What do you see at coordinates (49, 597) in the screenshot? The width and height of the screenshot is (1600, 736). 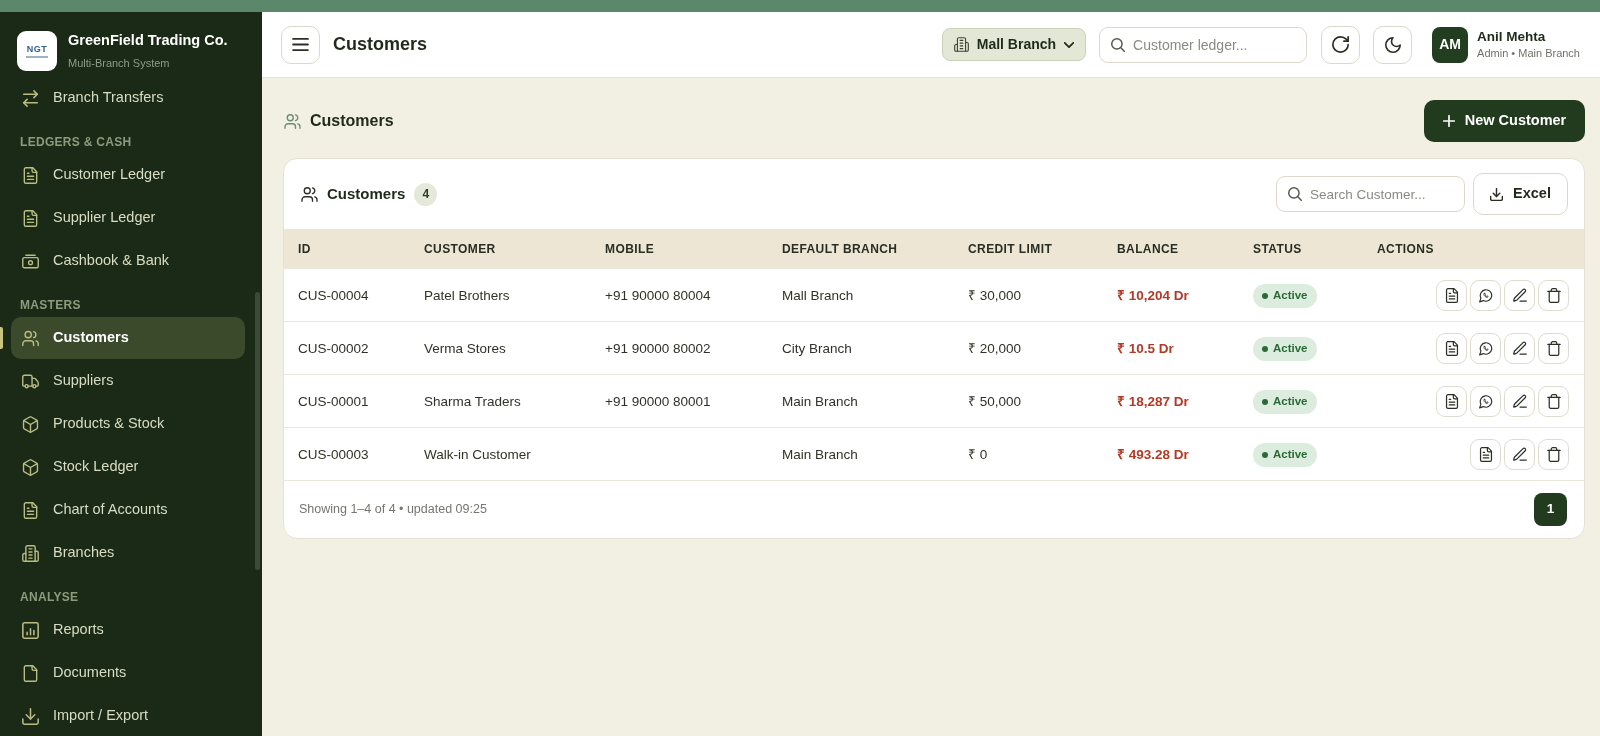 I see `section-heading: ANALYSE` at bounding box center [49, 597].